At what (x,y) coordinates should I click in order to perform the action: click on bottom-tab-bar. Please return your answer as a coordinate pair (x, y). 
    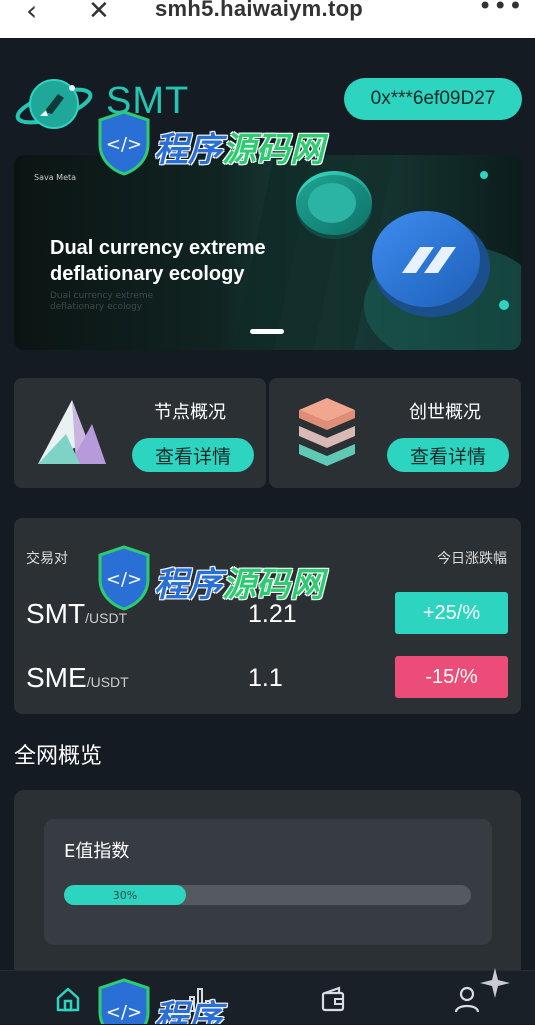
    Looking at the image, I should click on (267, 997).